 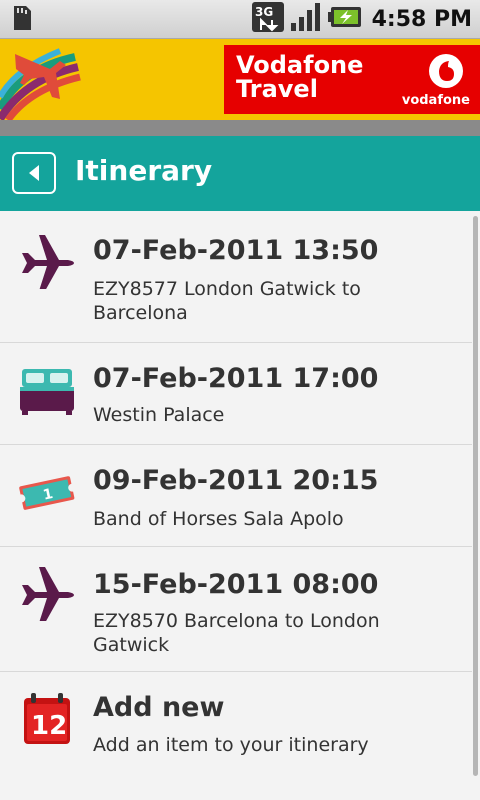 I want to click on item-description: Band of Horses Sala Apolo, so click(x=218, y=519).